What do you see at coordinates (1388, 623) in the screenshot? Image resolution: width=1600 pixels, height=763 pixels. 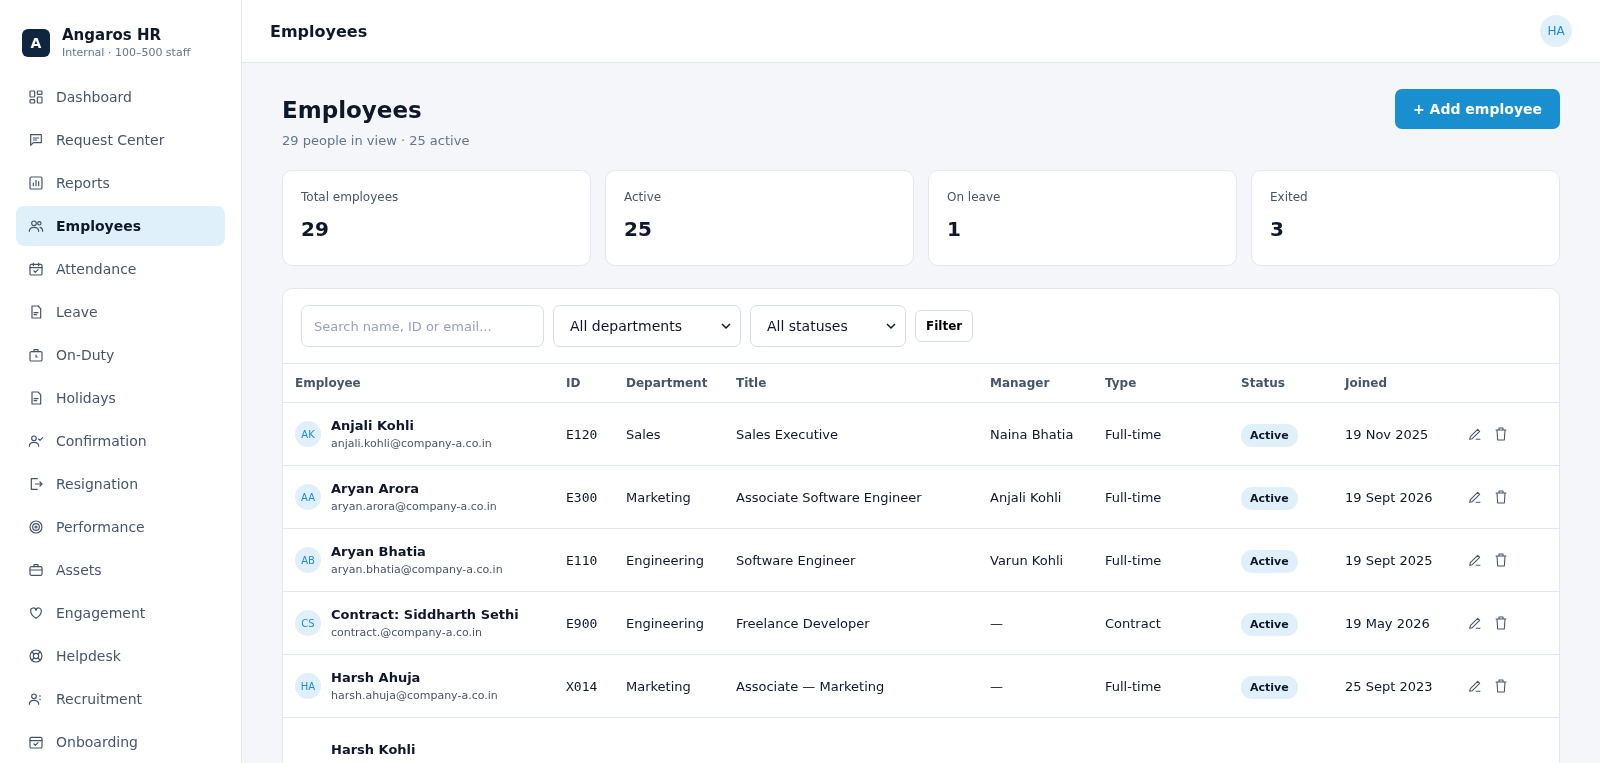 I see `table-cell-text: 19 May 2026` at bounding box center [1388, 623].